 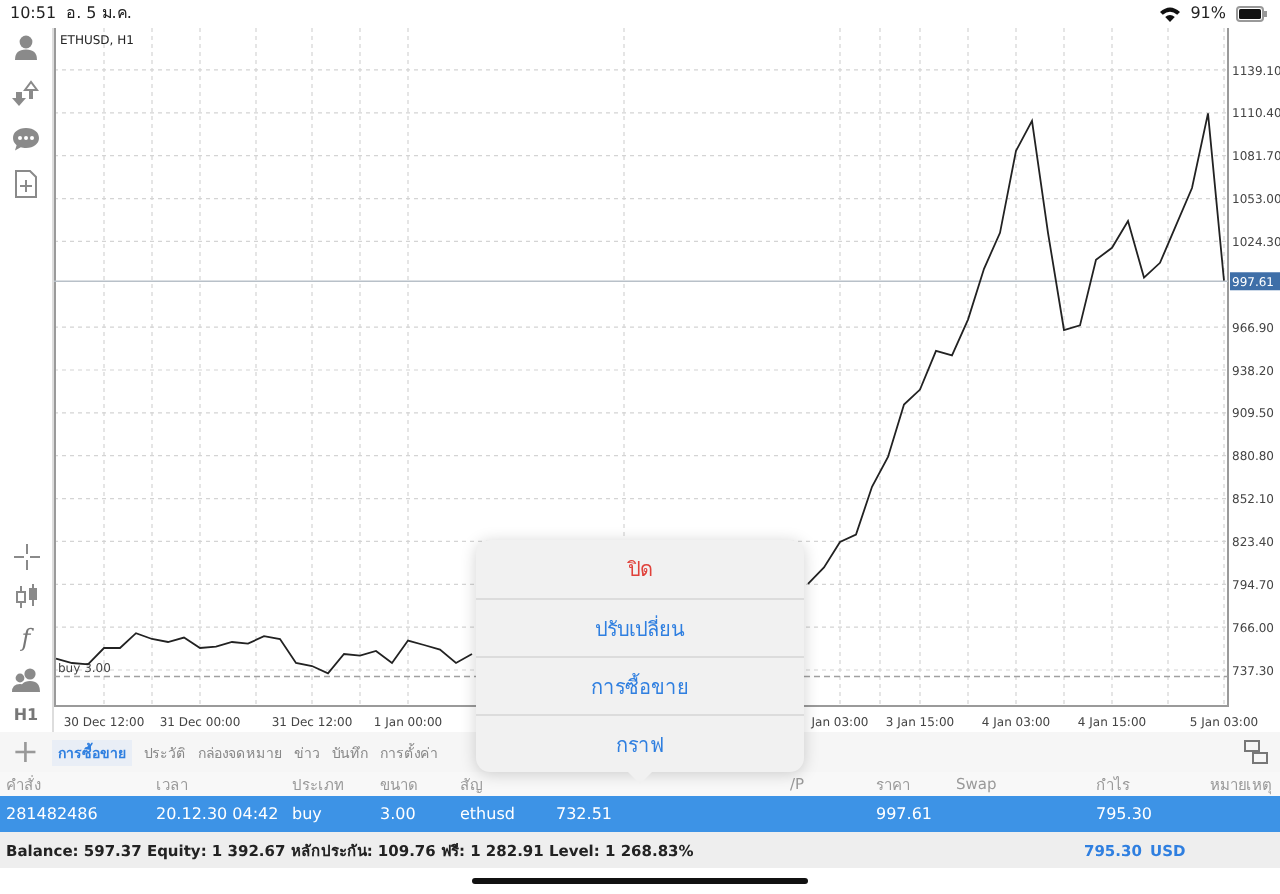 I want to click on status-time: 10:51, so click(x=33, y=14).